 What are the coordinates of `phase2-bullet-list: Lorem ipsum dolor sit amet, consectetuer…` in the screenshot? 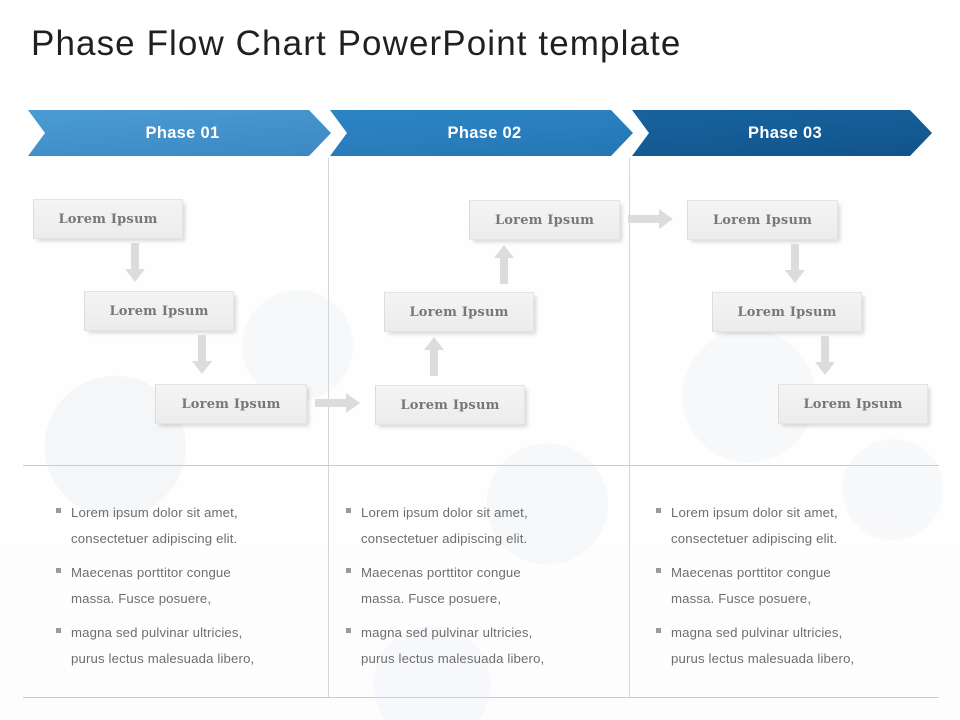 It's located at (471, 590).